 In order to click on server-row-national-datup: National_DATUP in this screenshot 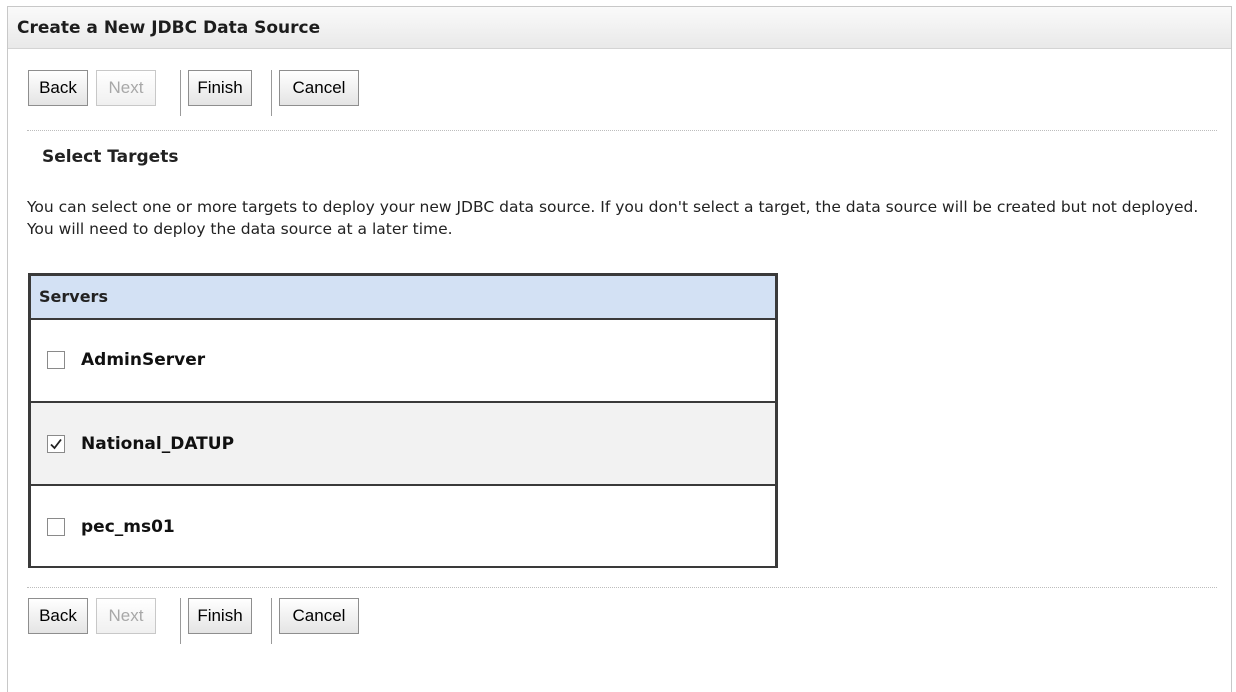, I will do `click(403, 444)`.